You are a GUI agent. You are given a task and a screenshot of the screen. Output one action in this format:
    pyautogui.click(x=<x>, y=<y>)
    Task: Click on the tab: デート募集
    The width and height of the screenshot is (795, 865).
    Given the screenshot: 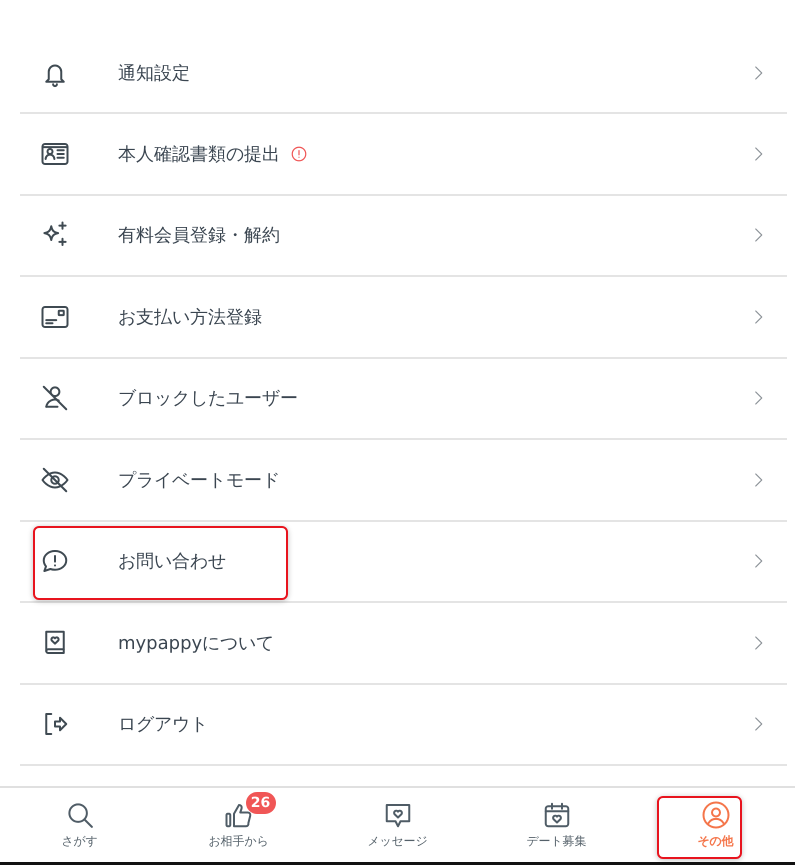 What is the action you would take?
    pyautogui.click(x=556, y=825)
    